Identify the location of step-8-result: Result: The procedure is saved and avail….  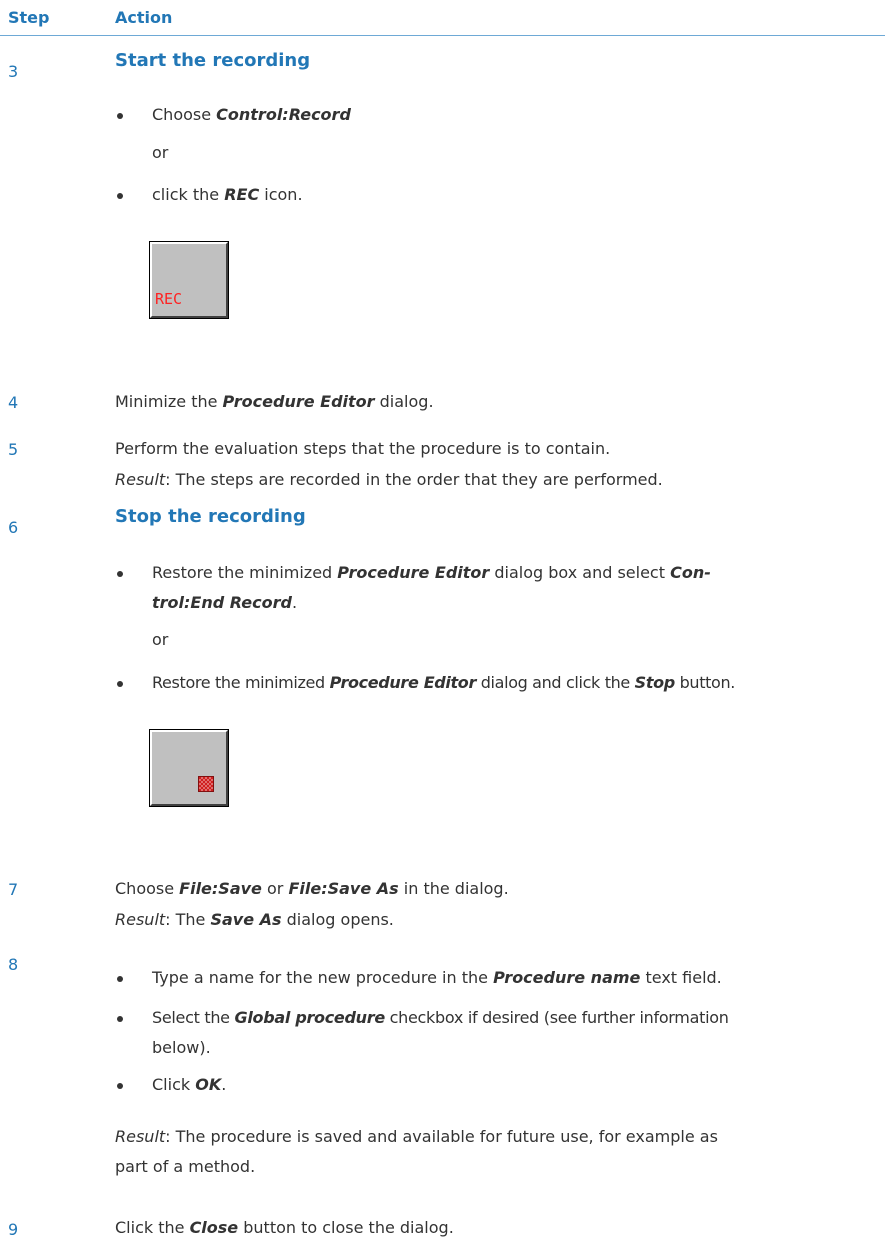
(416, 1151).